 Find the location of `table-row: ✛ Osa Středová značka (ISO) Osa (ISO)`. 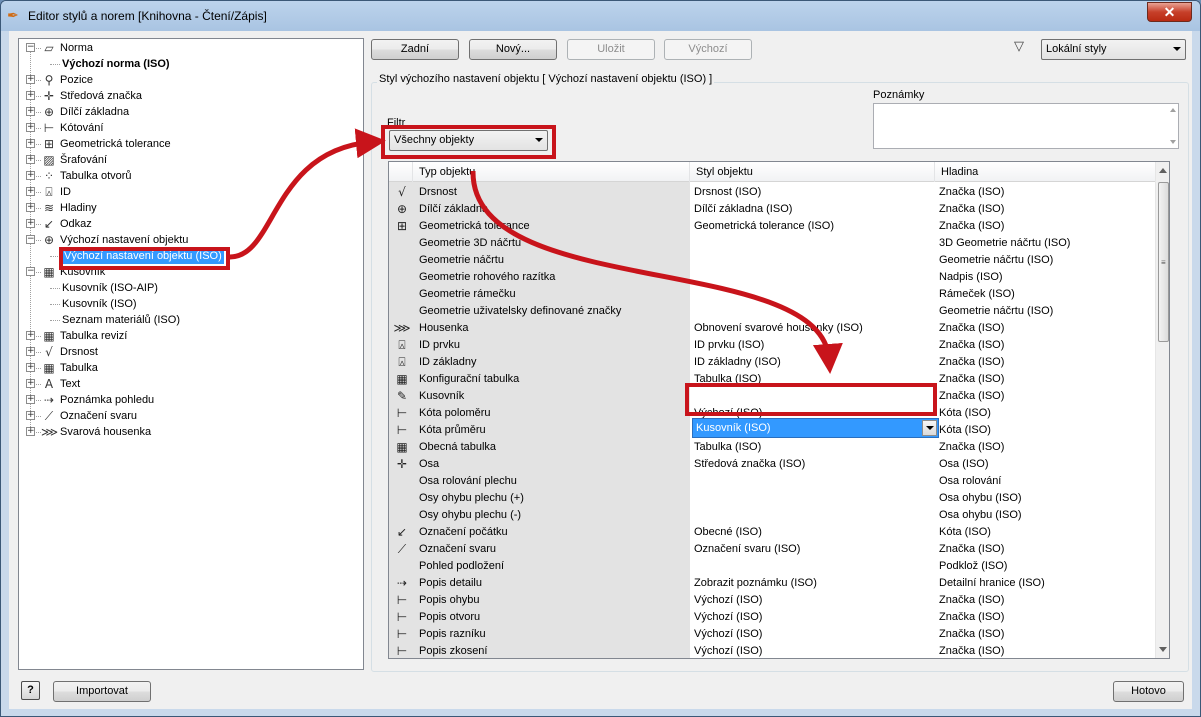

table-row: ✛ Osa Středová značka (ISO) Osa (ISO) is located at coordinates (772, 464).